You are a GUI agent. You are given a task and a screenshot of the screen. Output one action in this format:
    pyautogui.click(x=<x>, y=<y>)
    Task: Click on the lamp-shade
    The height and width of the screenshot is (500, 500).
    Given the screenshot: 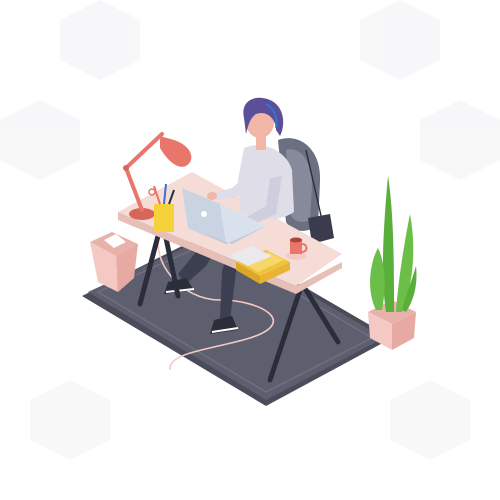 What is the action you would take?
    pyautogui.click(x=176, y=151)
    